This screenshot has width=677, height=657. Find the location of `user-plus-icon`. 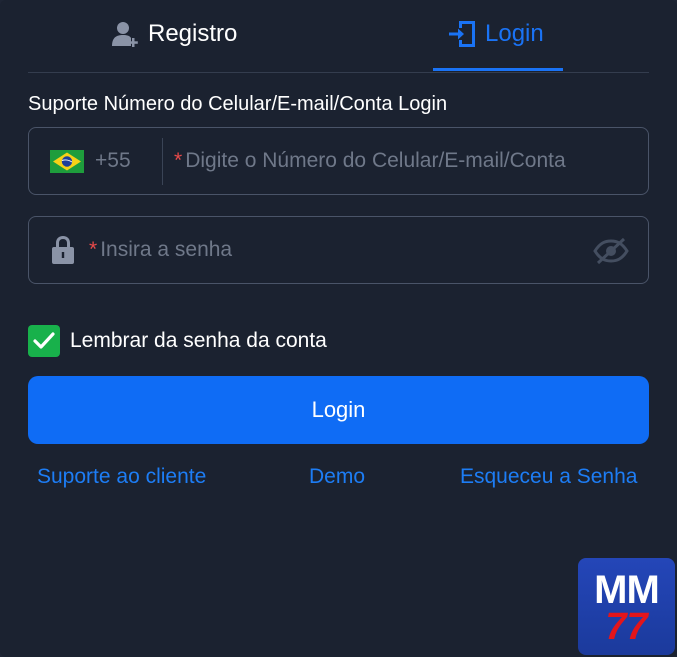

user-plus-icon is located at coordinates (126, 34).